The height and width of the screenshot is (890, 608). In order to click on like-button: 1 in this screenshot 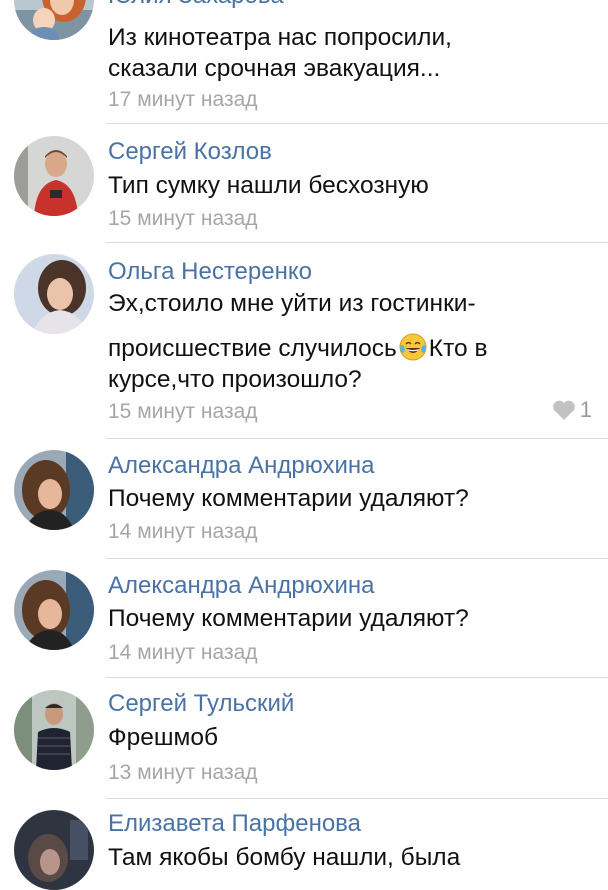, I will do `click(572, 410)`.